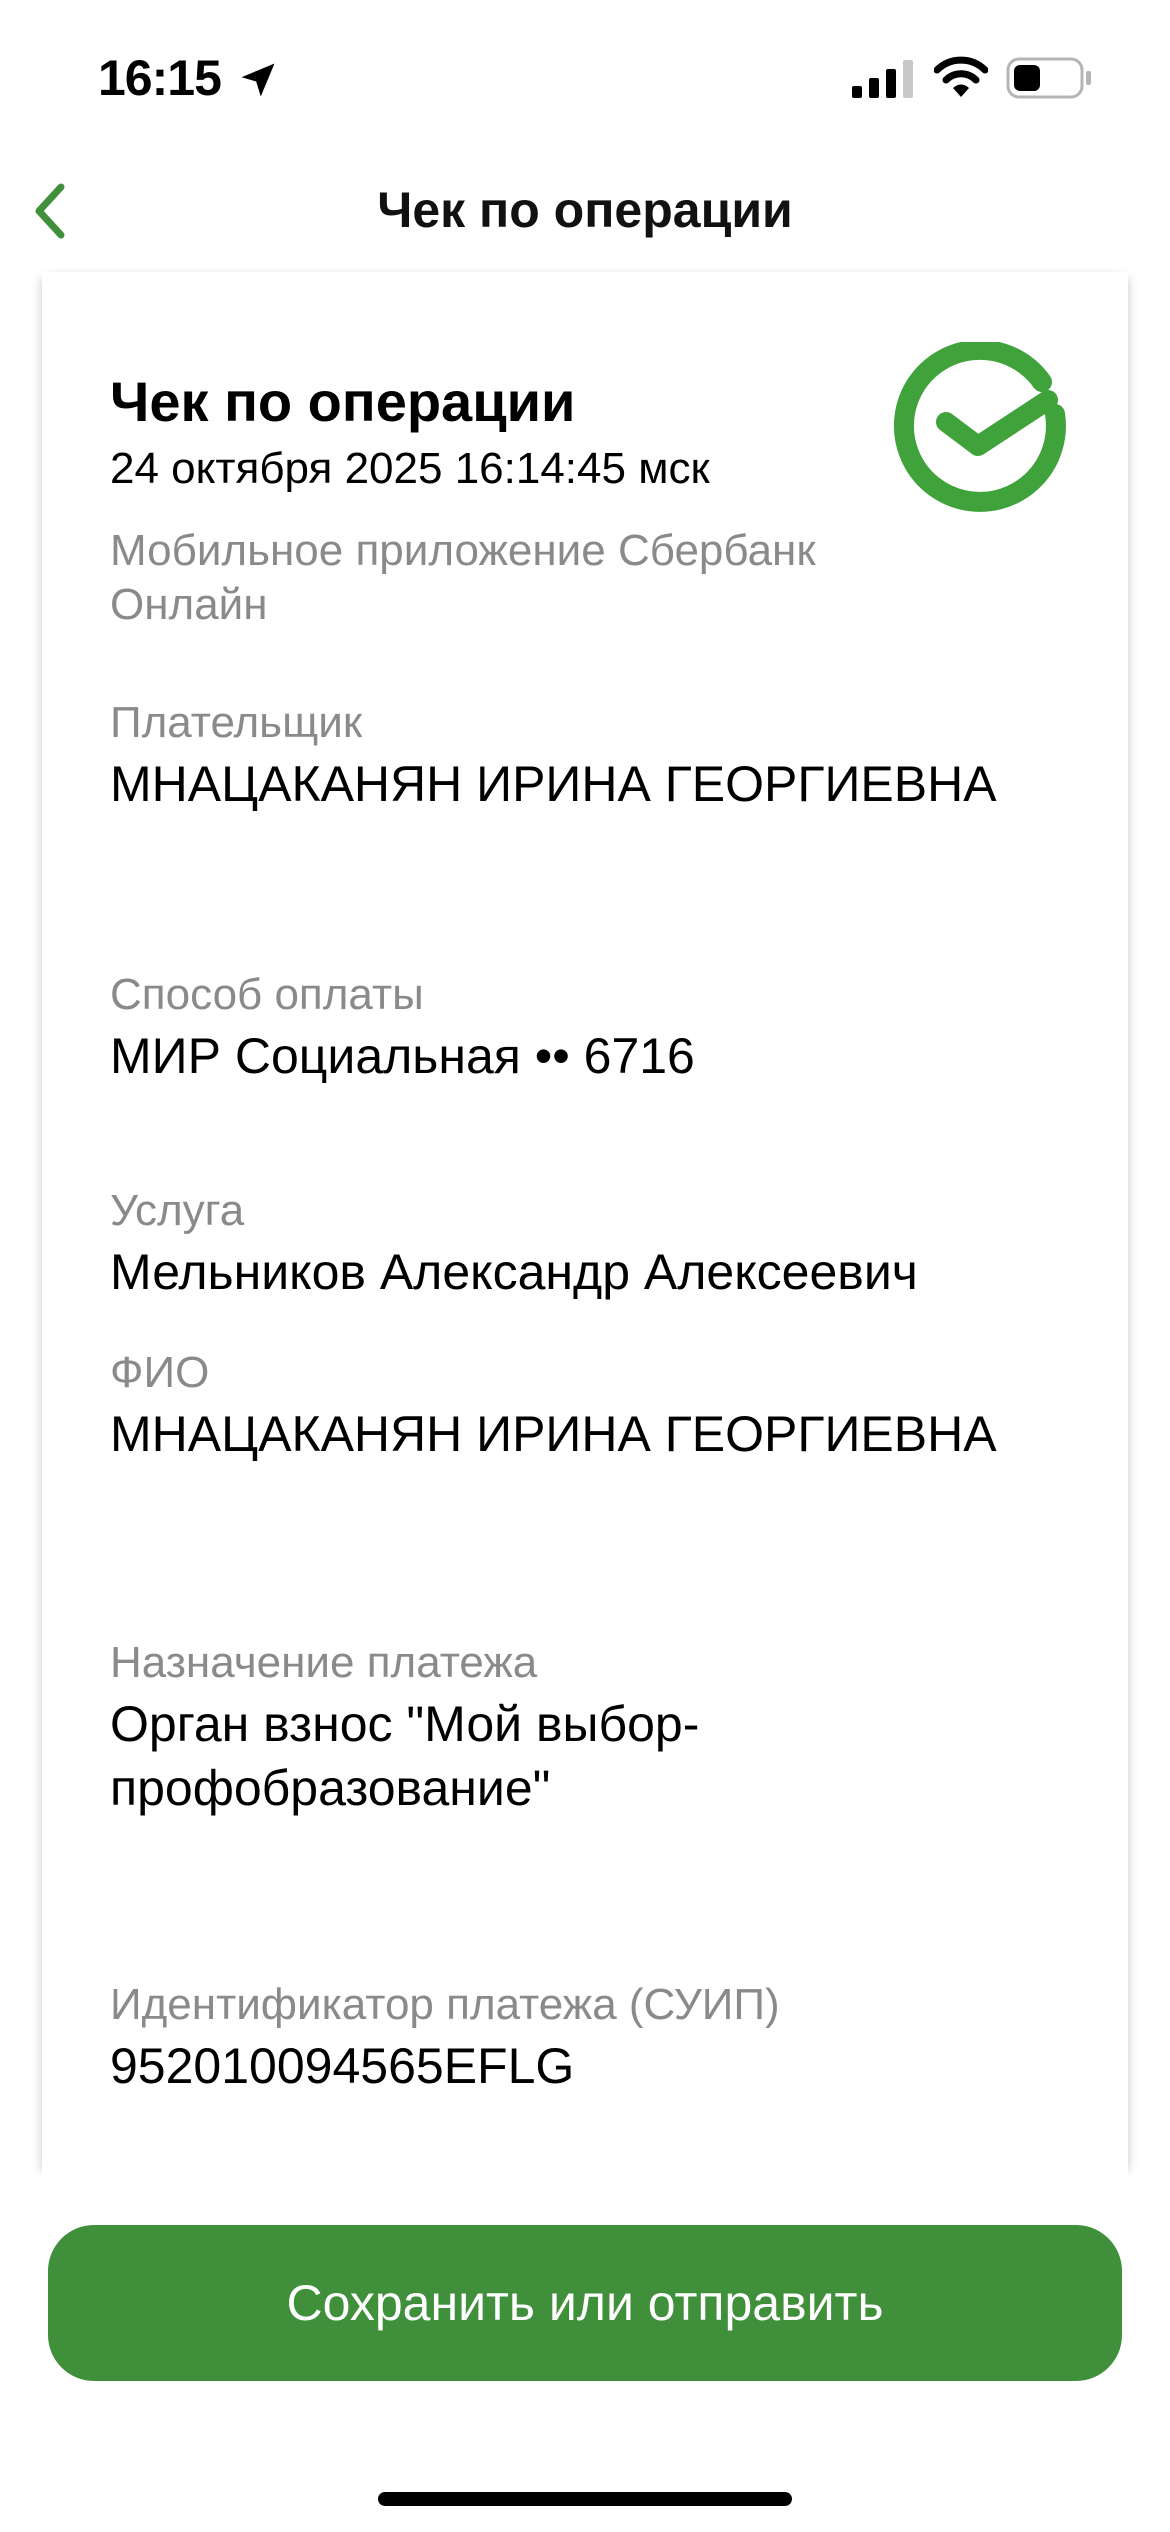  What do you see at coordinates (980, 427) in the screenshot?
I see `success-check-icon` at bounding box center [980, 427].